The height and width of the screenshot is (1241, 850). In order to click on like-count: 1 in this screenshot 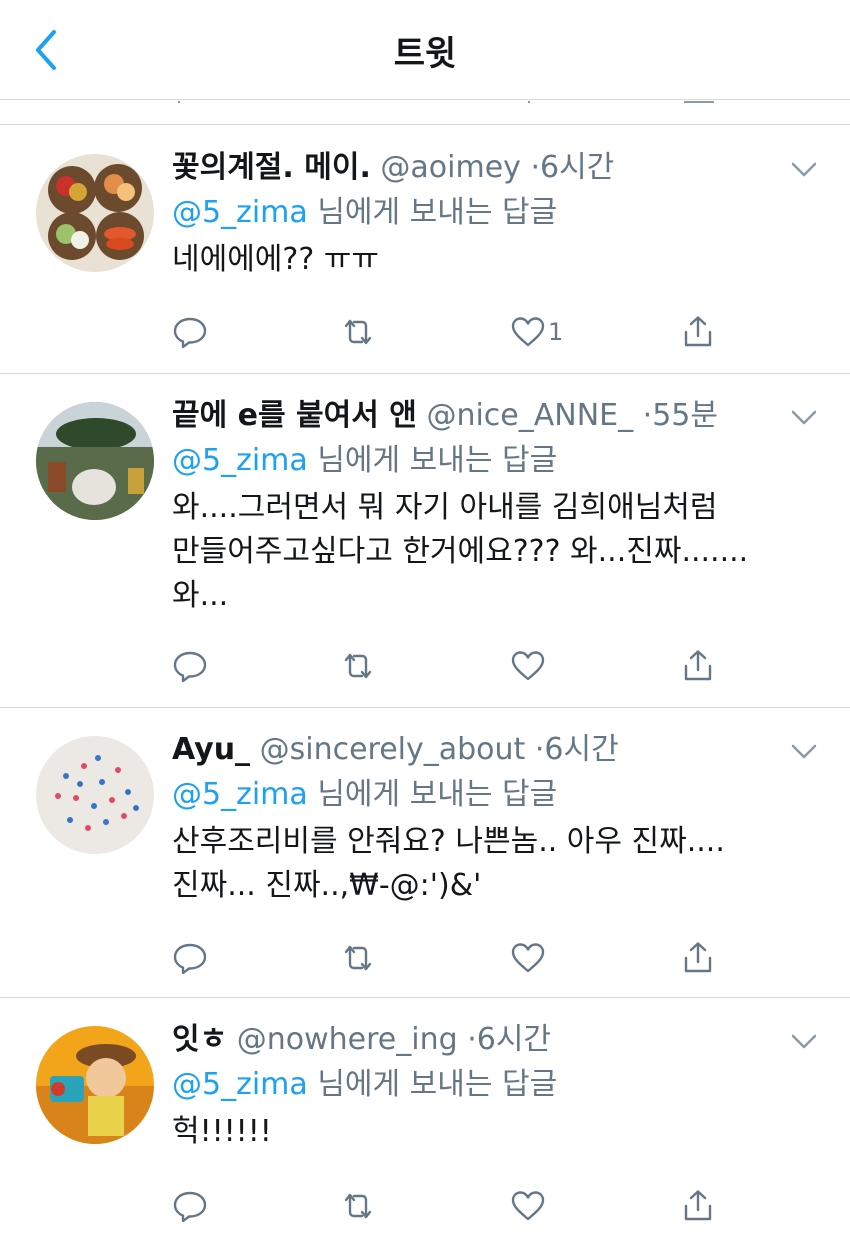, I will do `click(556, 332)`.